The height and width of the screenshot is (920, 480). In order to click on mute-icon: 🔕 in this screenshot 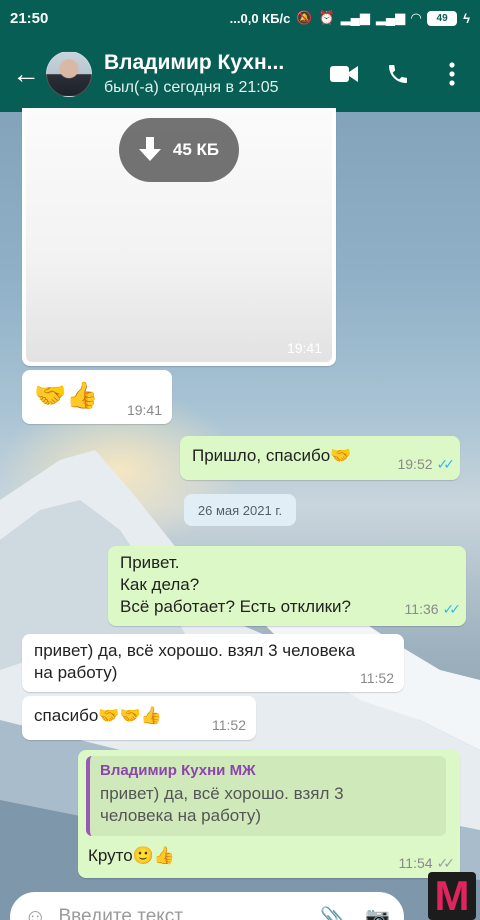, I will do `click(304, 17)`.